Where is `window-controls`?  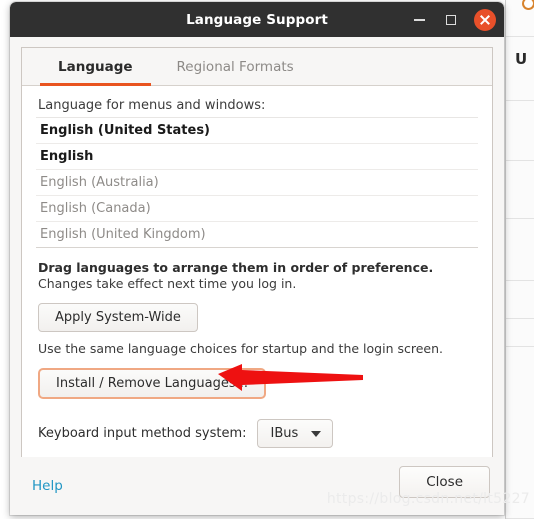
window-controls is located at coordinates (453, 19).